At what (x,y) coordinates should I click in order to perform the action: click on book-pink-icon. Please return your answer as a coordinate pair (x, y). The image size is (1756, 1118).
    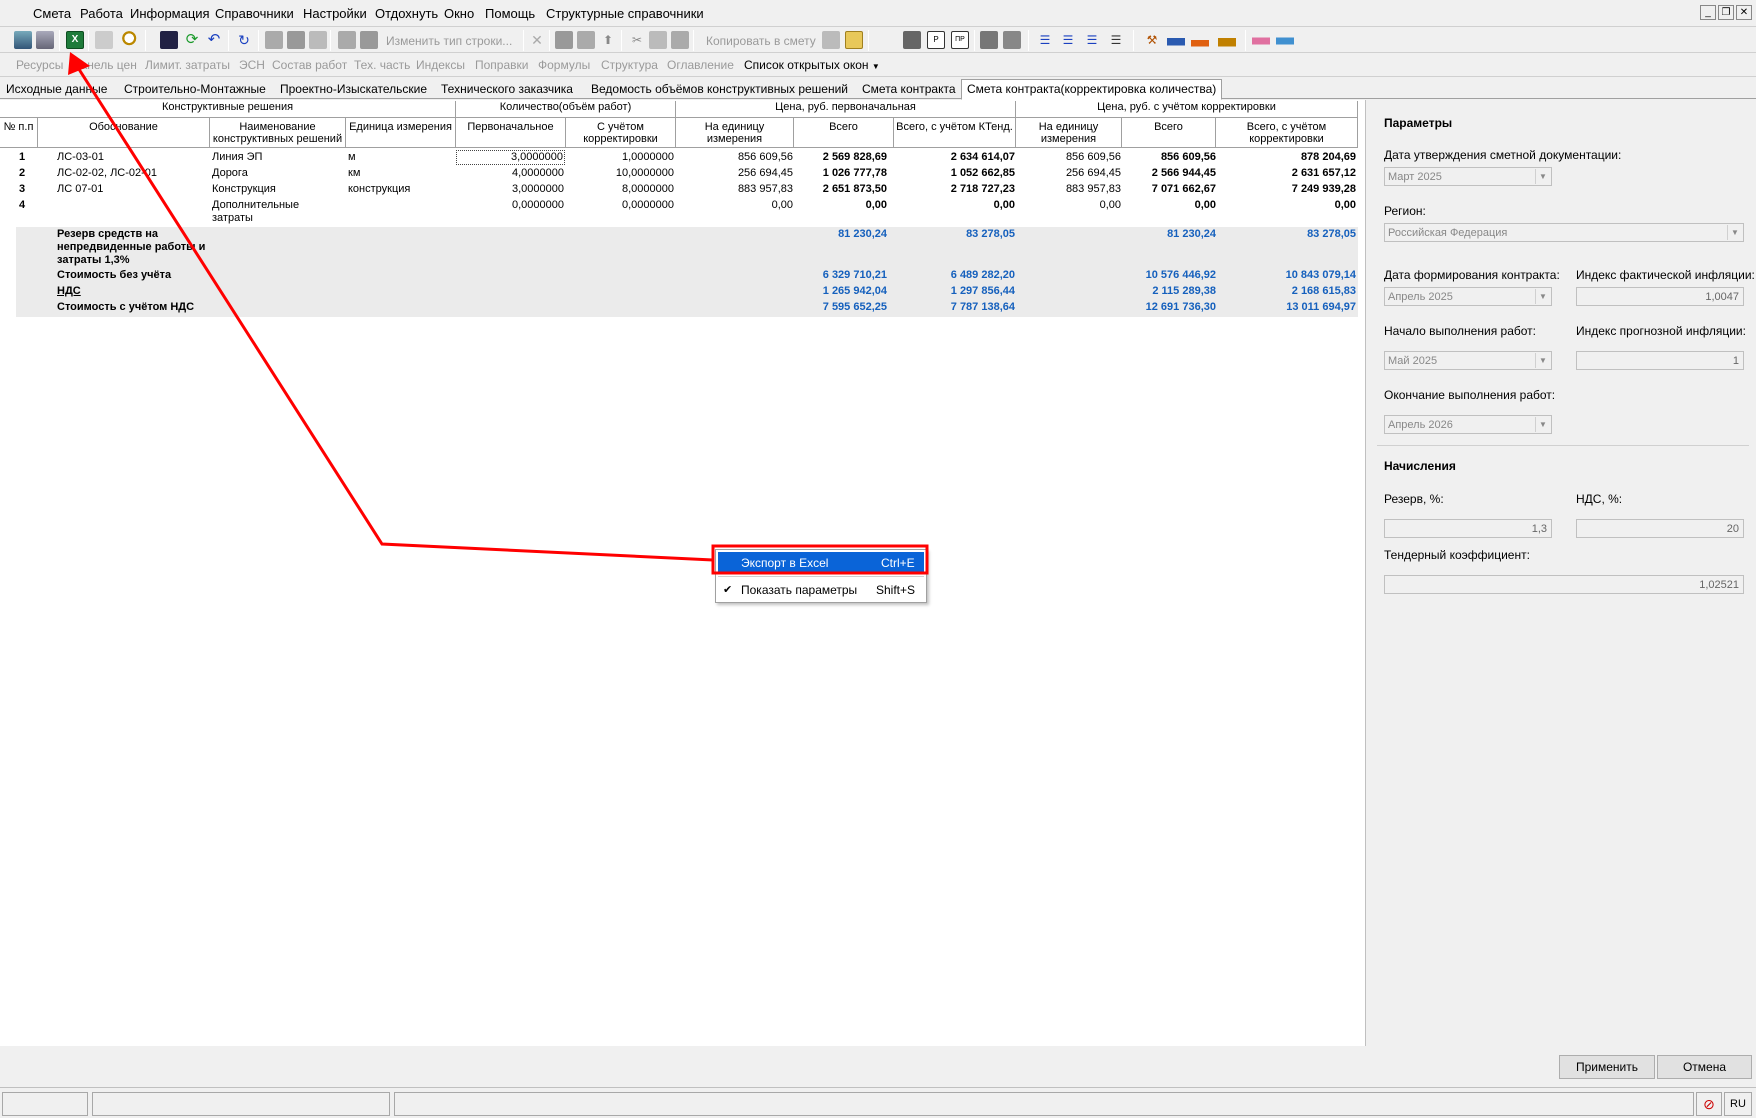
    Looking at the image, I should click on (1261, 40).